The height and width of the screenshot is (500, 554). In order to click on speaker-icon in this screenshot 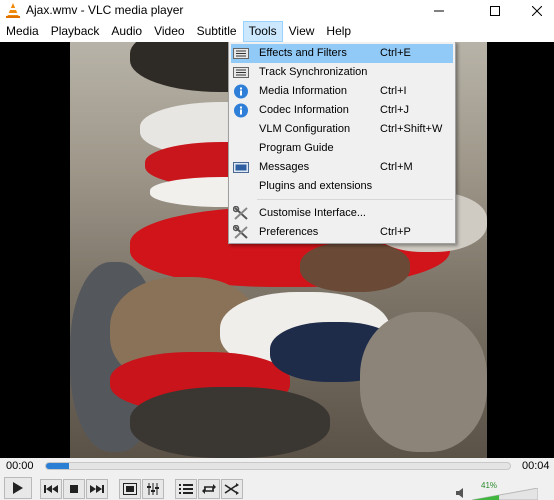, I will do `click(462, 493)`.